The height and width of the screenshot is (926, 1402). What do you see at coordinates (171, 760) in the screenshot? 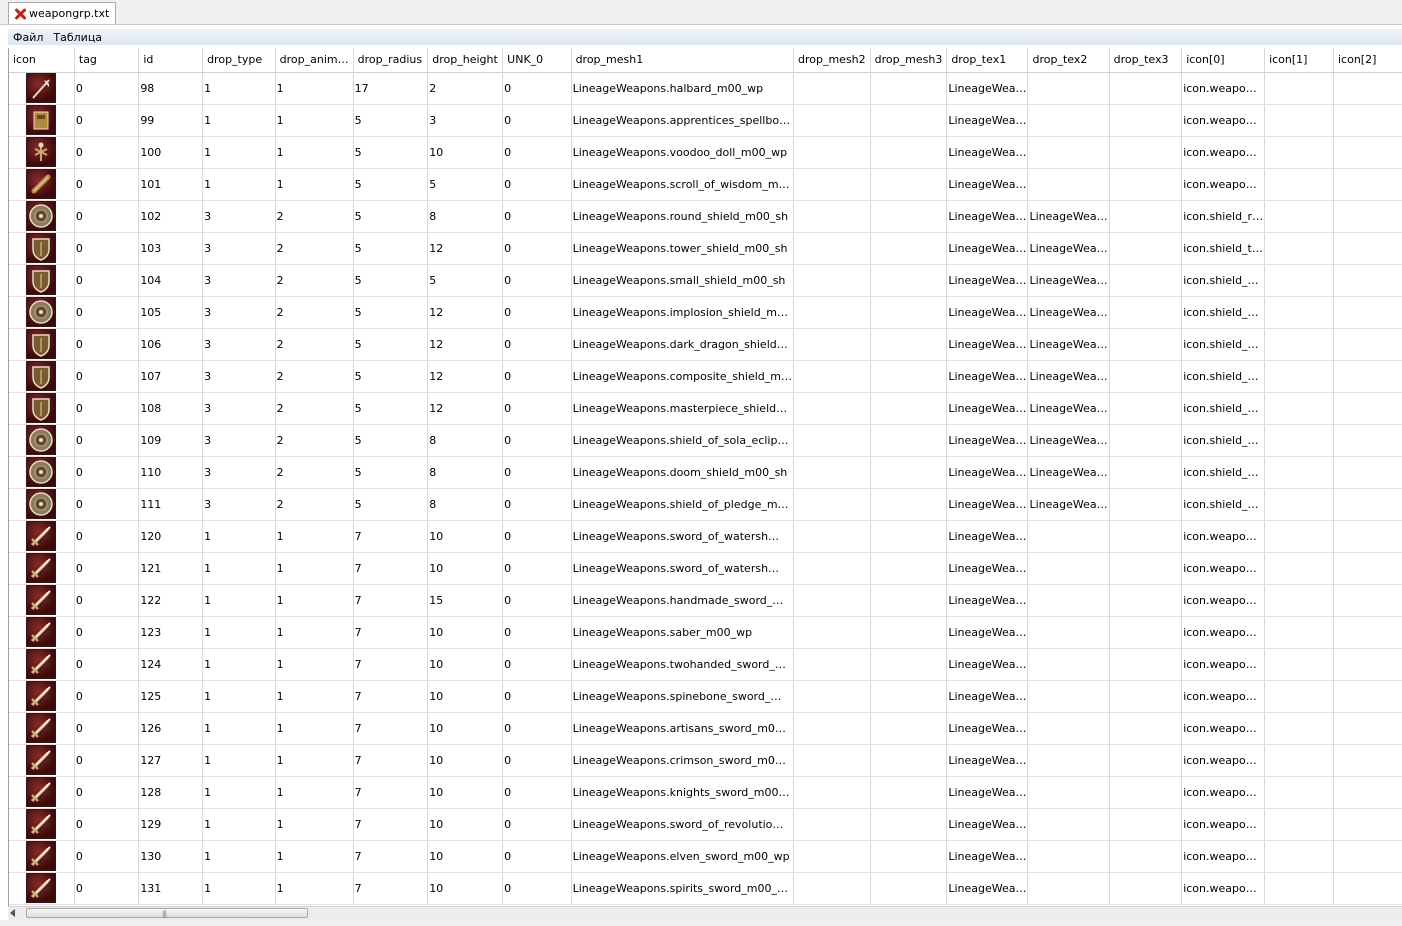
I see `cell-id: 127` at bounding box center [171, 760].